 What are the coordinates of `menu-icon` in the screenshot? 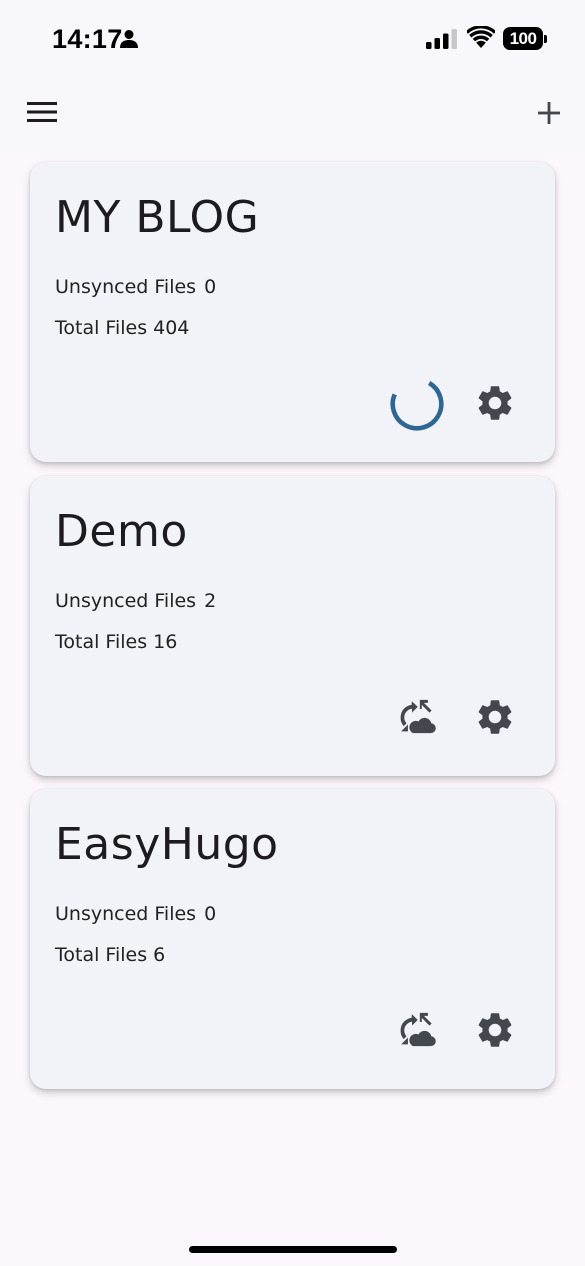 It's located at (42, 112).